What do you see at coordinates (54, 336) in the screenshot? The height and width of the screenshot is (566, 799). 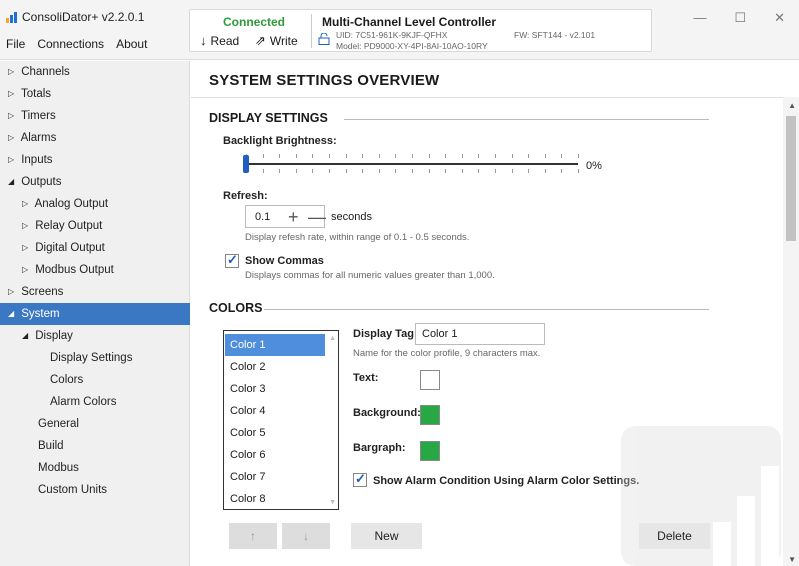 I see `sidebar-item-label: Display` at bounding box center [54, 336].